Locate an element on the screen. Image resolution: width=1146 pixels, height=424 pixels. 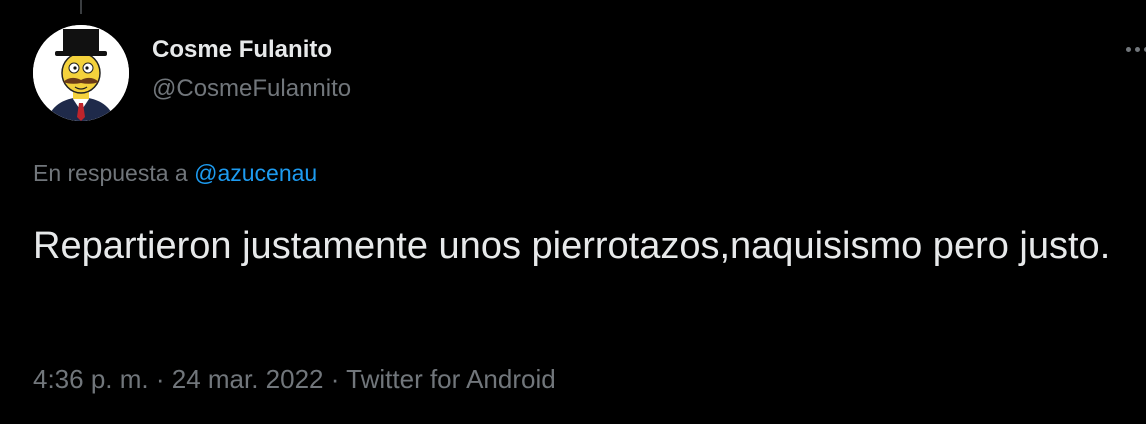
author-handle: @CosmeFulannito is located at coordinates (251, 89).